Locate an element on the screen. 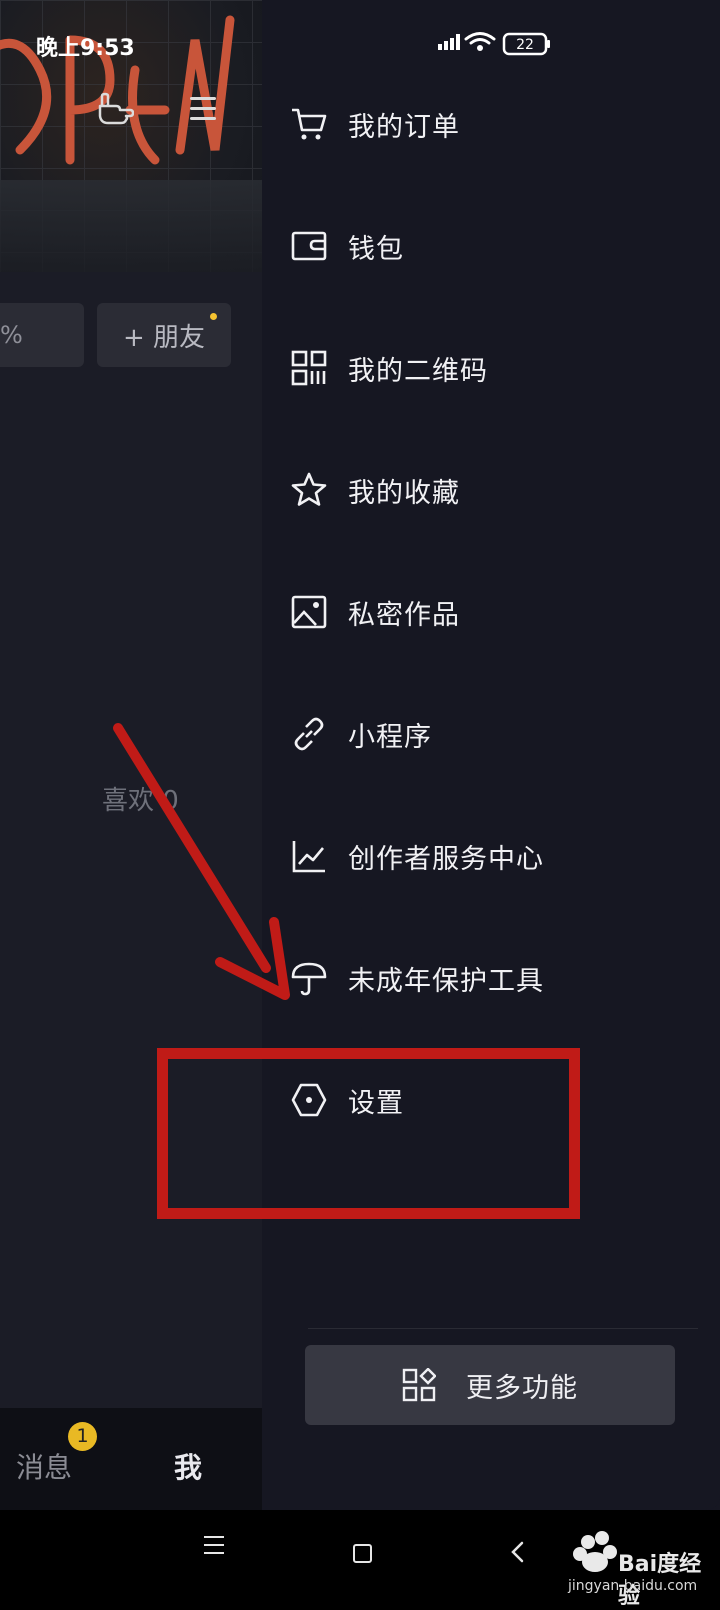  hamburger-menu-icon is located at coordinates (203, 109).